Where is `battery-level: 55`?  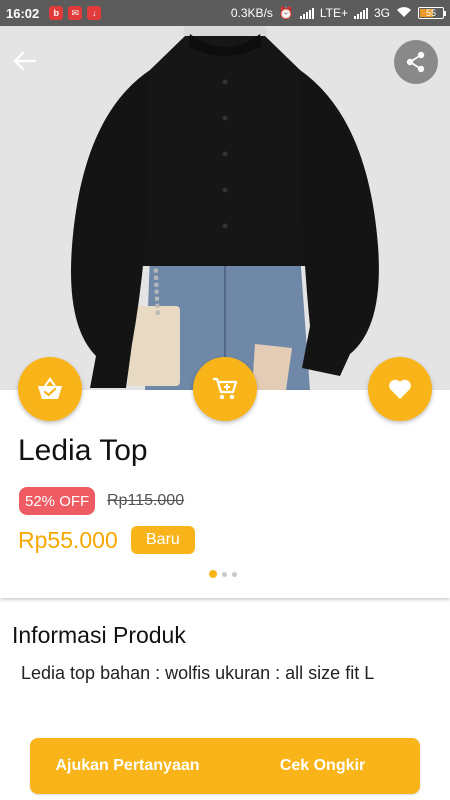 battery-level: 55 is located at coordinates (430, 13).